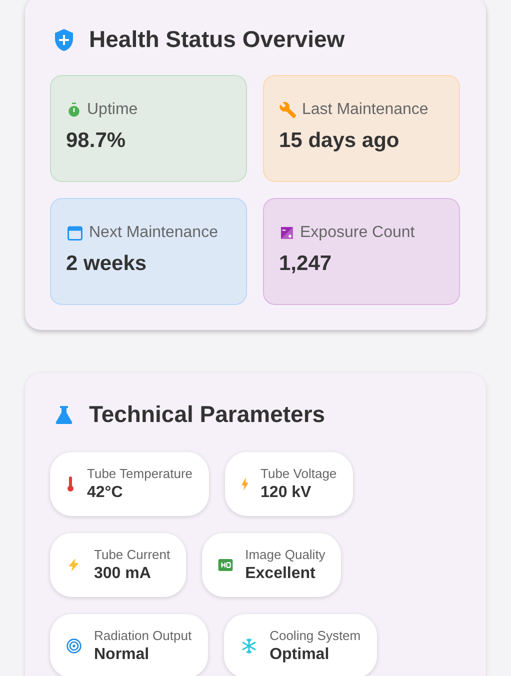 The height and width of the screenshot is (676, 511). I want to click on parameter-label: Tube Temperature, so click(140, 473).